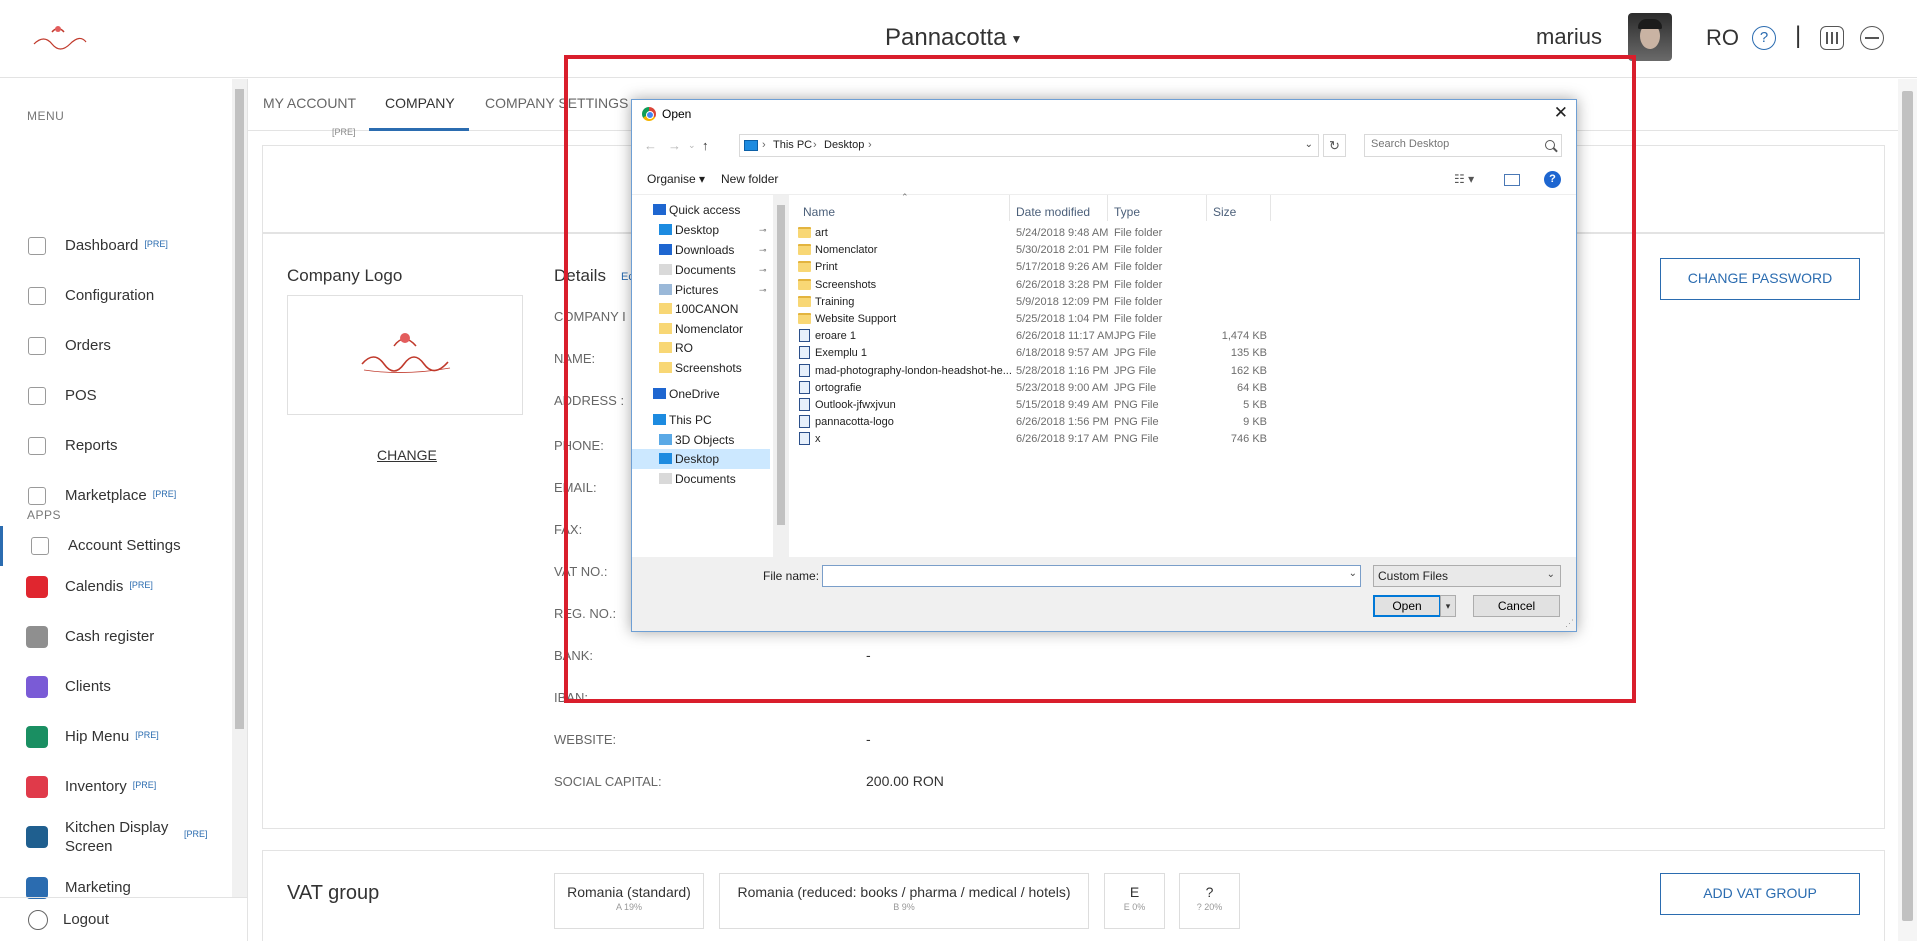 The height and width of the screenshot is (941, 1917). What do you see at coordinates (953, 38) in the screenshot?
I see `venue-selector: Pannacotta ▼` at bounding box center [953, 38].